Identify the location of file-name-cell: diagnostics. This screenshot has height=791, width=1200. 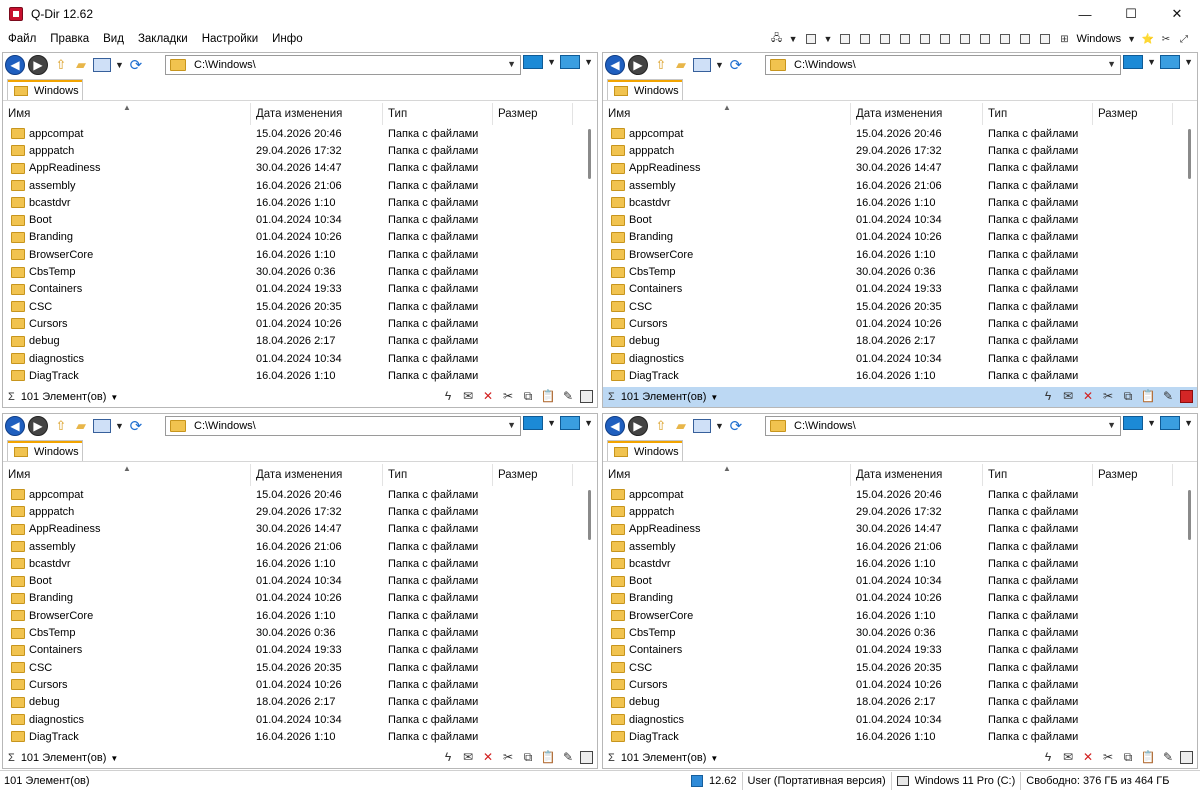
(727, 720).